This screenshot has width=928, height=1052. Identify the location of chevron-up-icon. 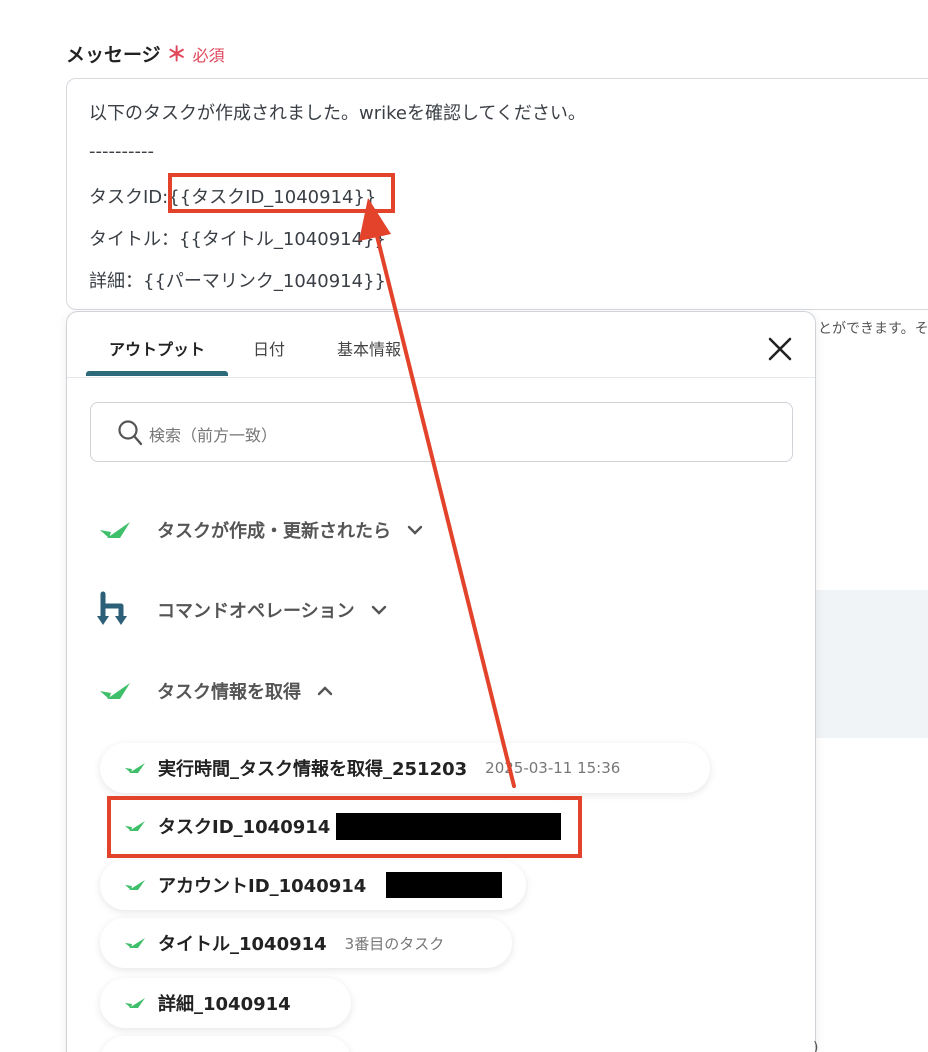
(325, 691).